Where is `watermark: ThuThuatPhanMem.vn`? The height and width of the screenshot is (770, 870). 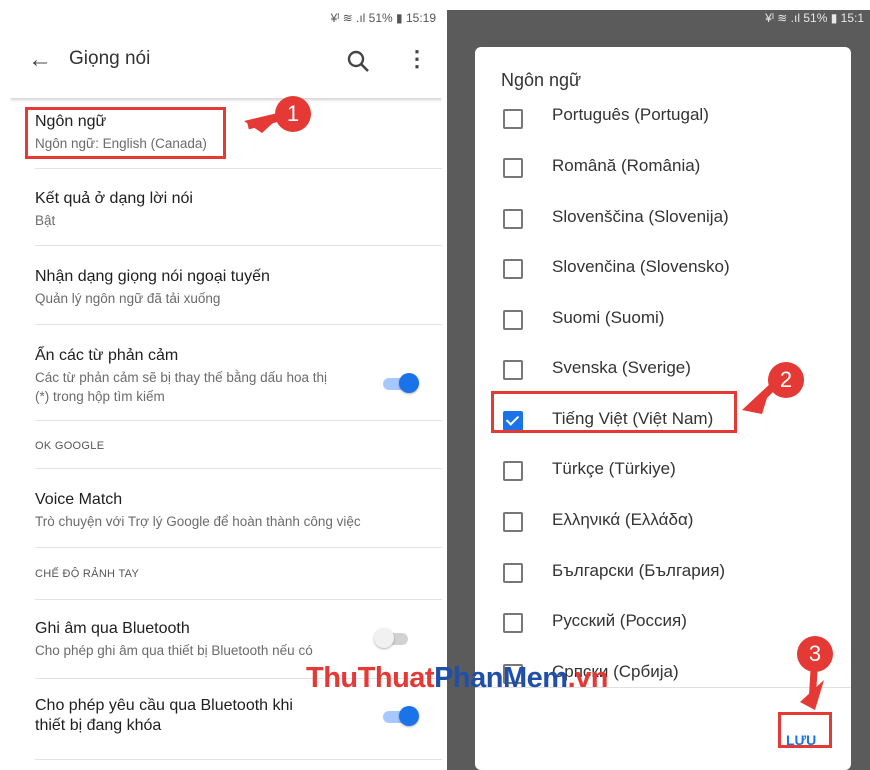
watermark: ThuThuatPhanMem.vn is located at coordinates (457, 678).